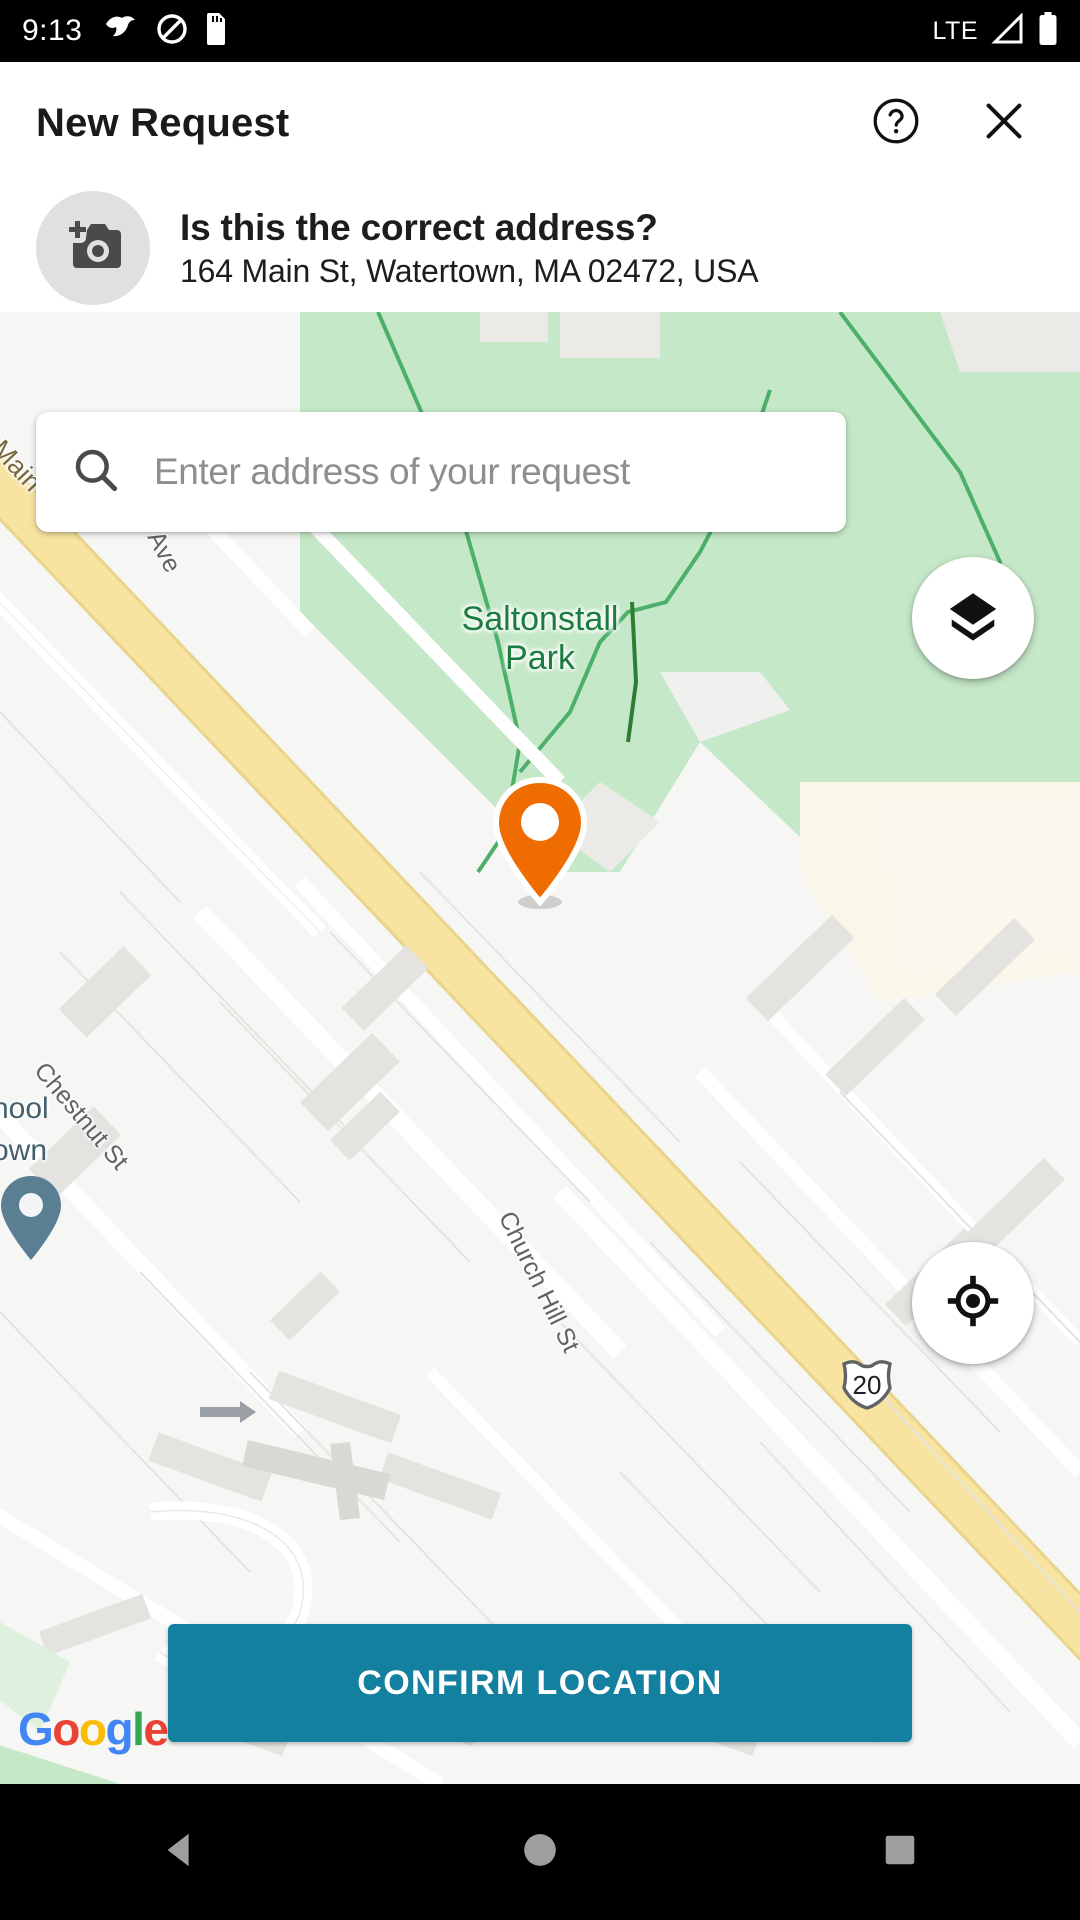 The height and width of the screenshot is (1920, 1080). I want to click on search-input-placeholder: Enter address of your request, so click(392, 471).